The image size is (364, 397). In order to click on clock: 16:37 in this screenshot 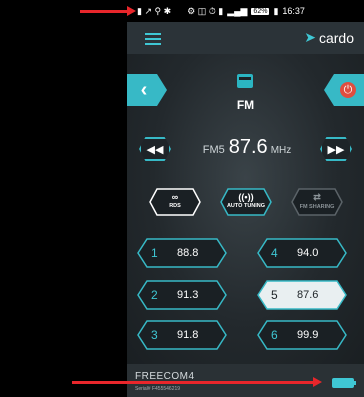, I will do `click(293, 11)`.